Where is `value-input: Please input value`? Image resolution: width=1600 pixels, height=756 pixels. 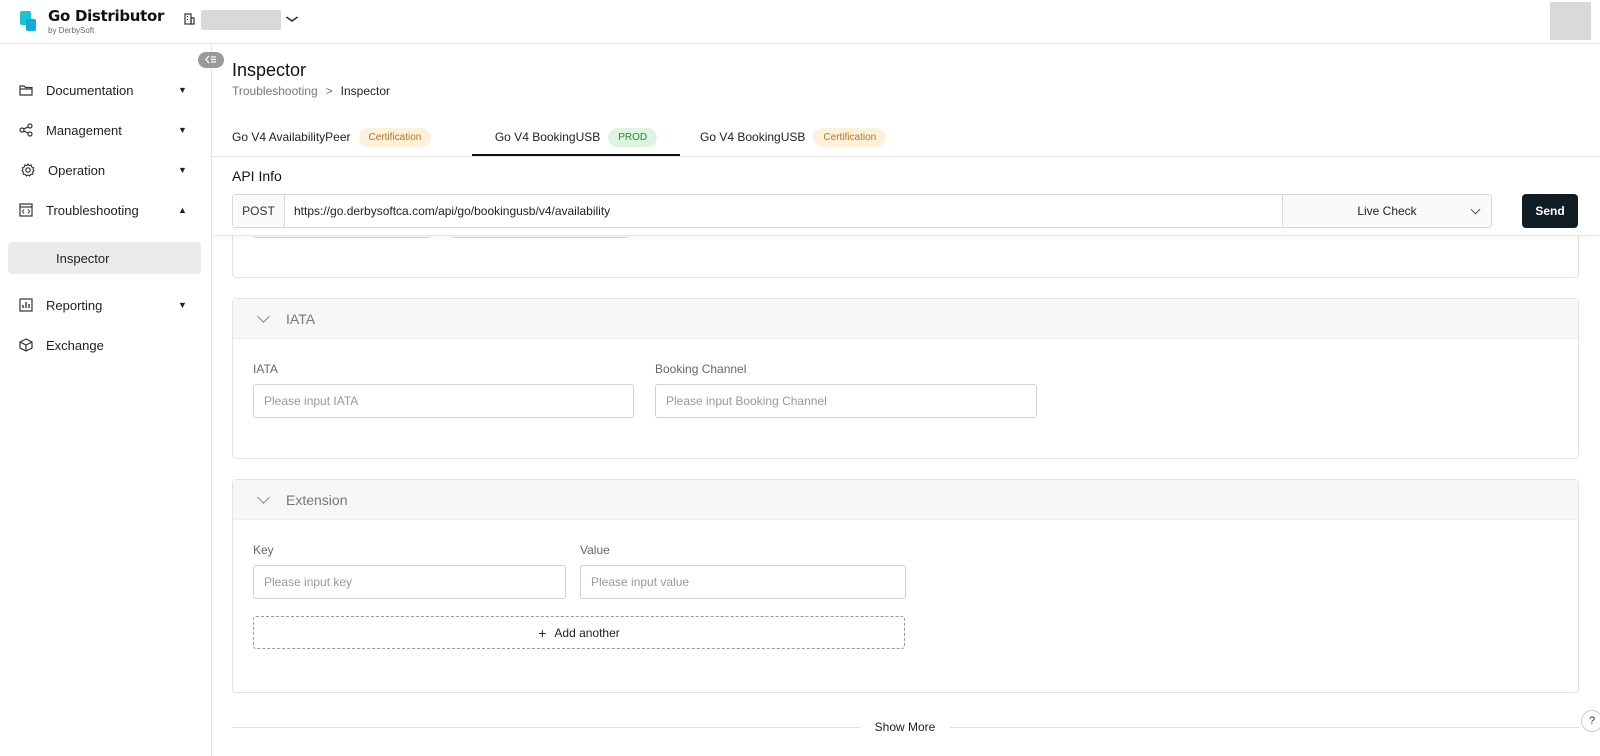
value-input: Please input value is located at coordinates (743, 582).